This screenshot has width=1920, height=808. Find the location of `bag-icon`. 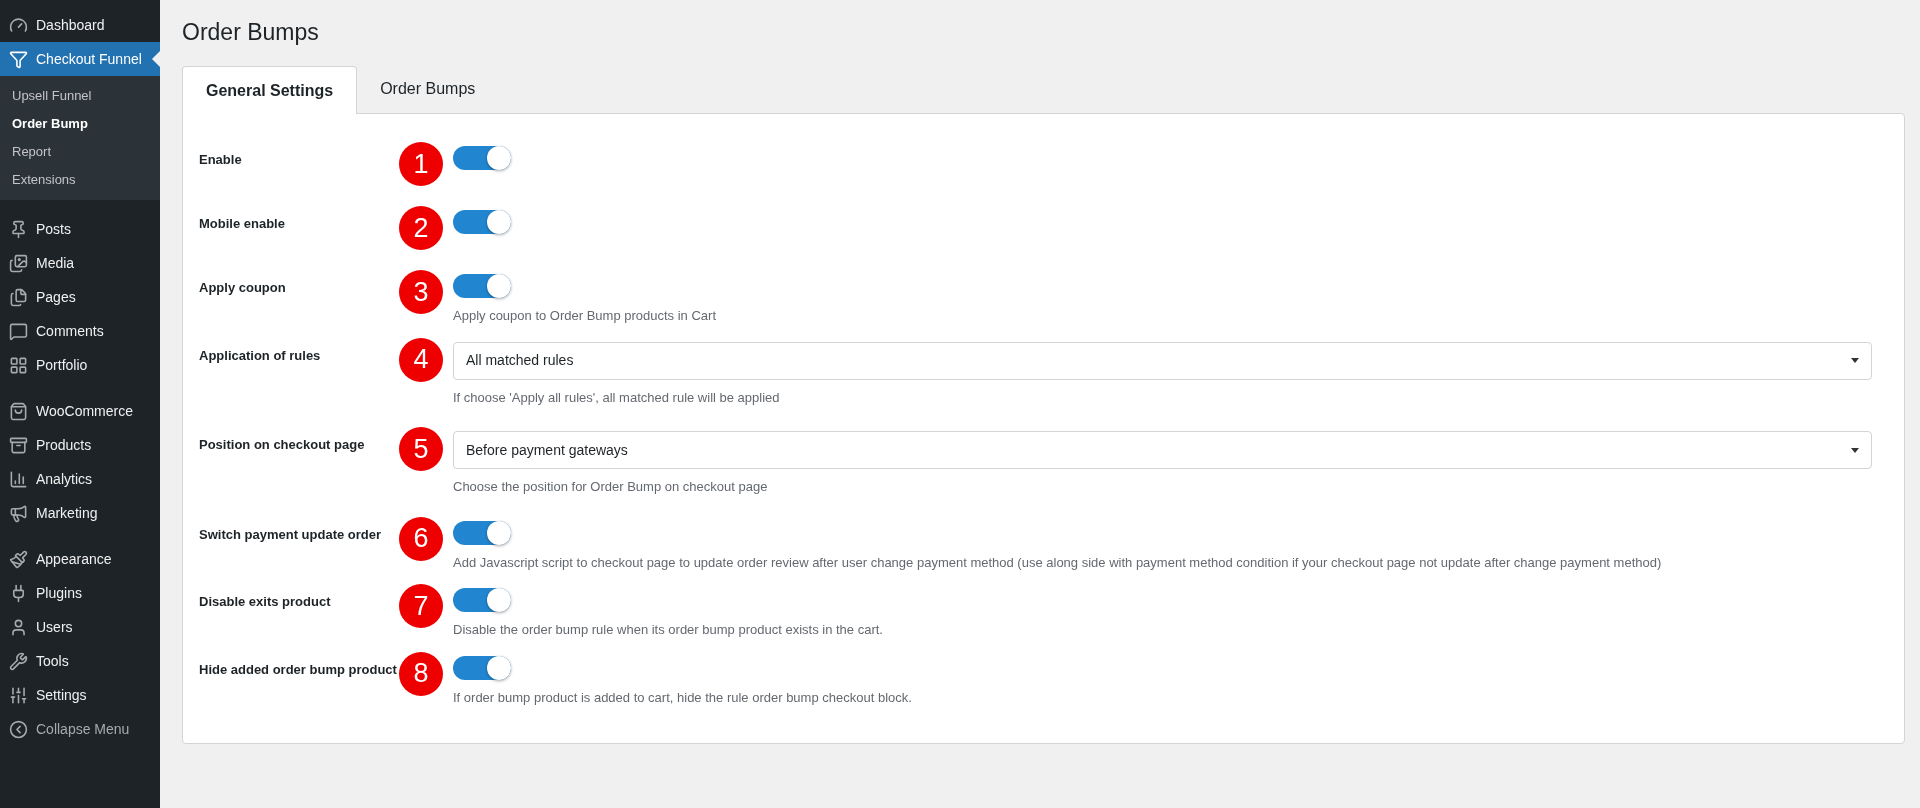

bag-icon is located at coordinates (18, 411).